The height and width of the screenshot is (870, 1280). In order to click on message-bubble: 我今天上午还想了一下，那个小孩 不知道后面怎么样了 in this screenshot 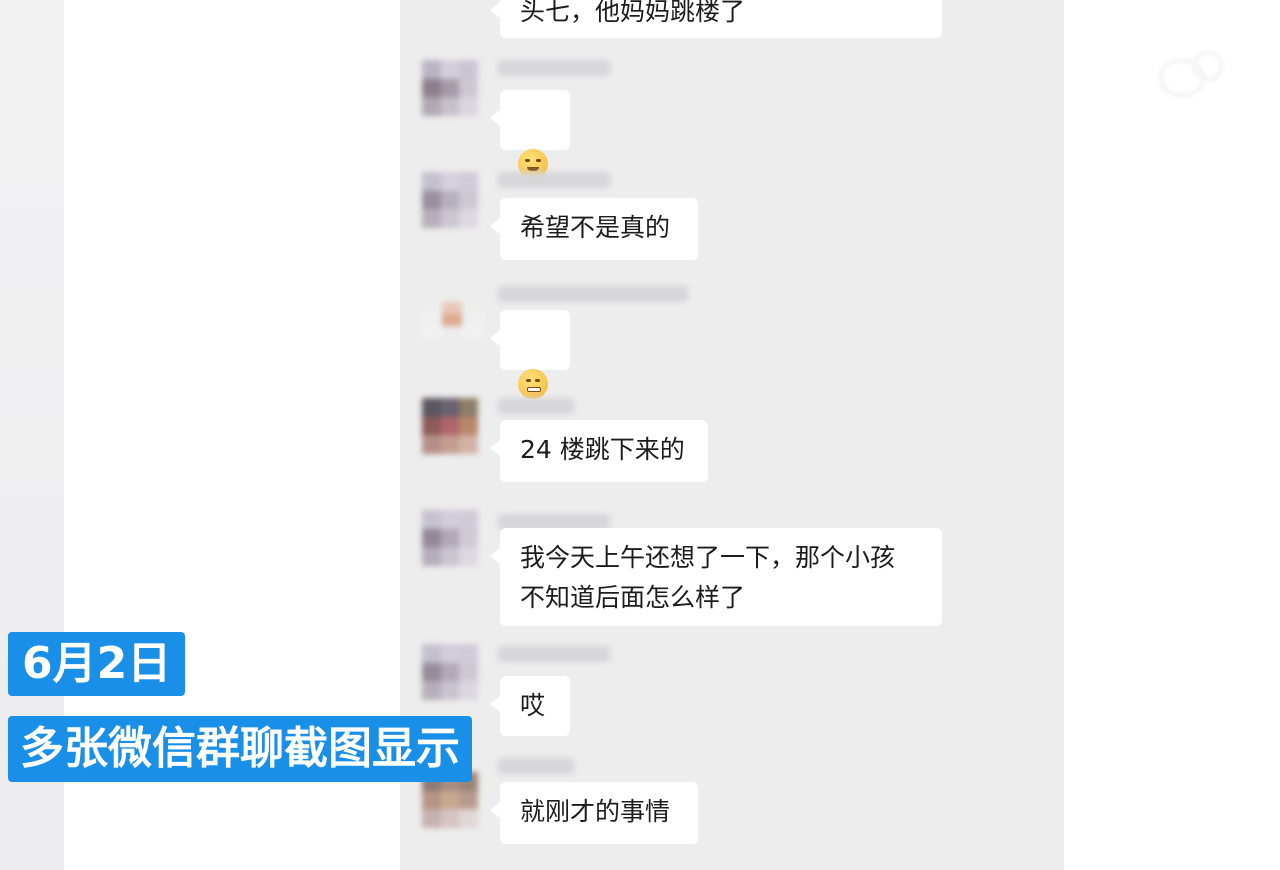, I will do `click(716, 577)`.